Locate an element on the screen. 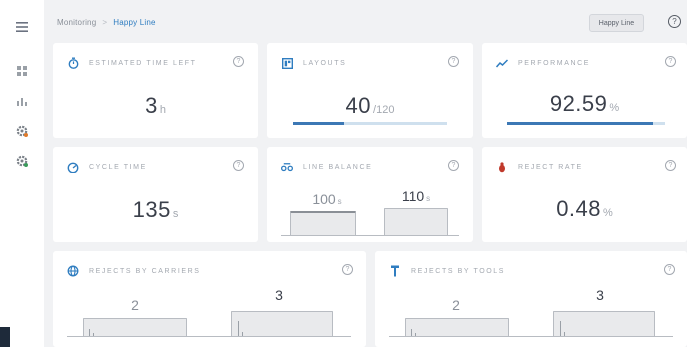  top-bar: Monitoring > Happy Line Happy Line ? is located at coordinates (365, 20).